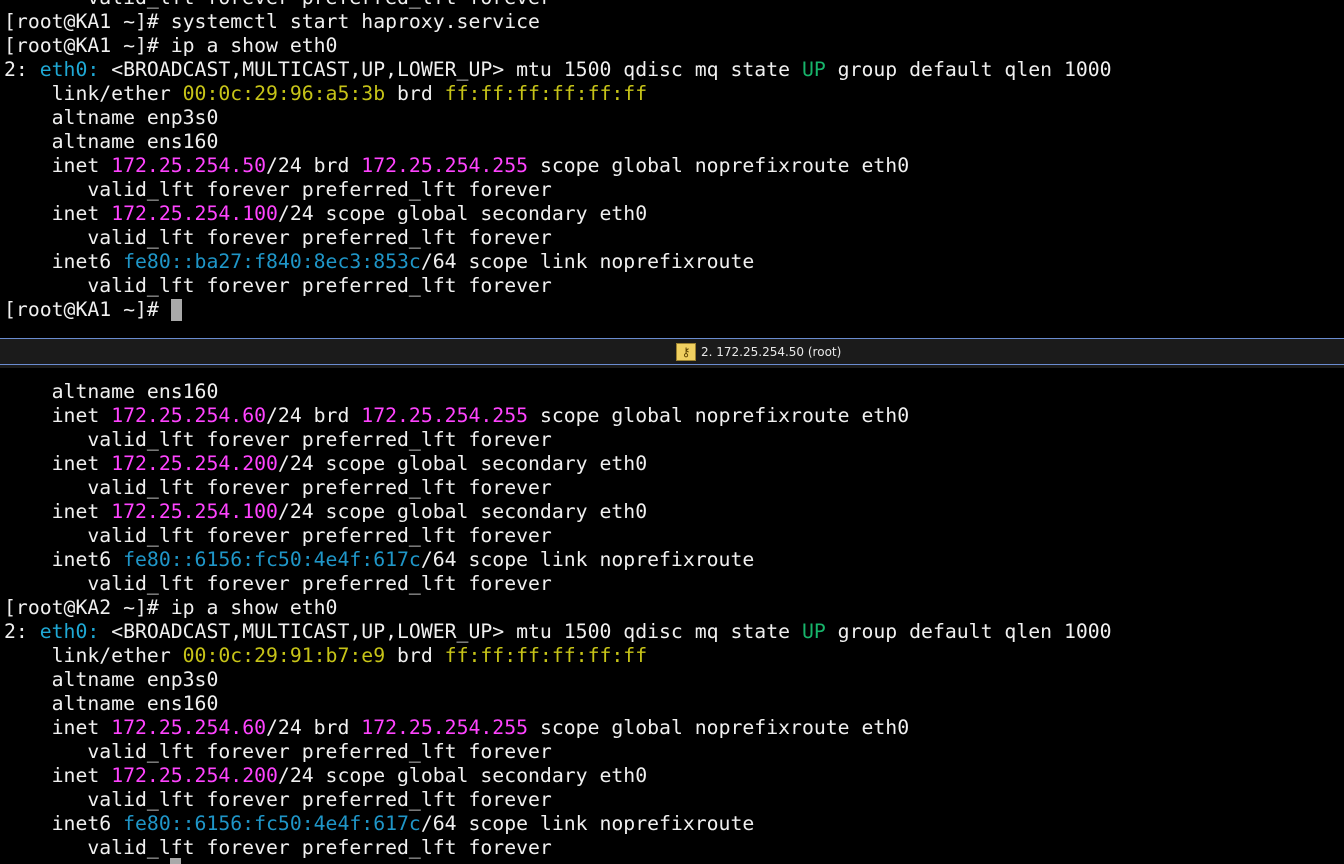 The height and width of the screenshot is (864, 1344). I want to click on terminal-line: [root@KA1 ~]#, so click(558, 310).